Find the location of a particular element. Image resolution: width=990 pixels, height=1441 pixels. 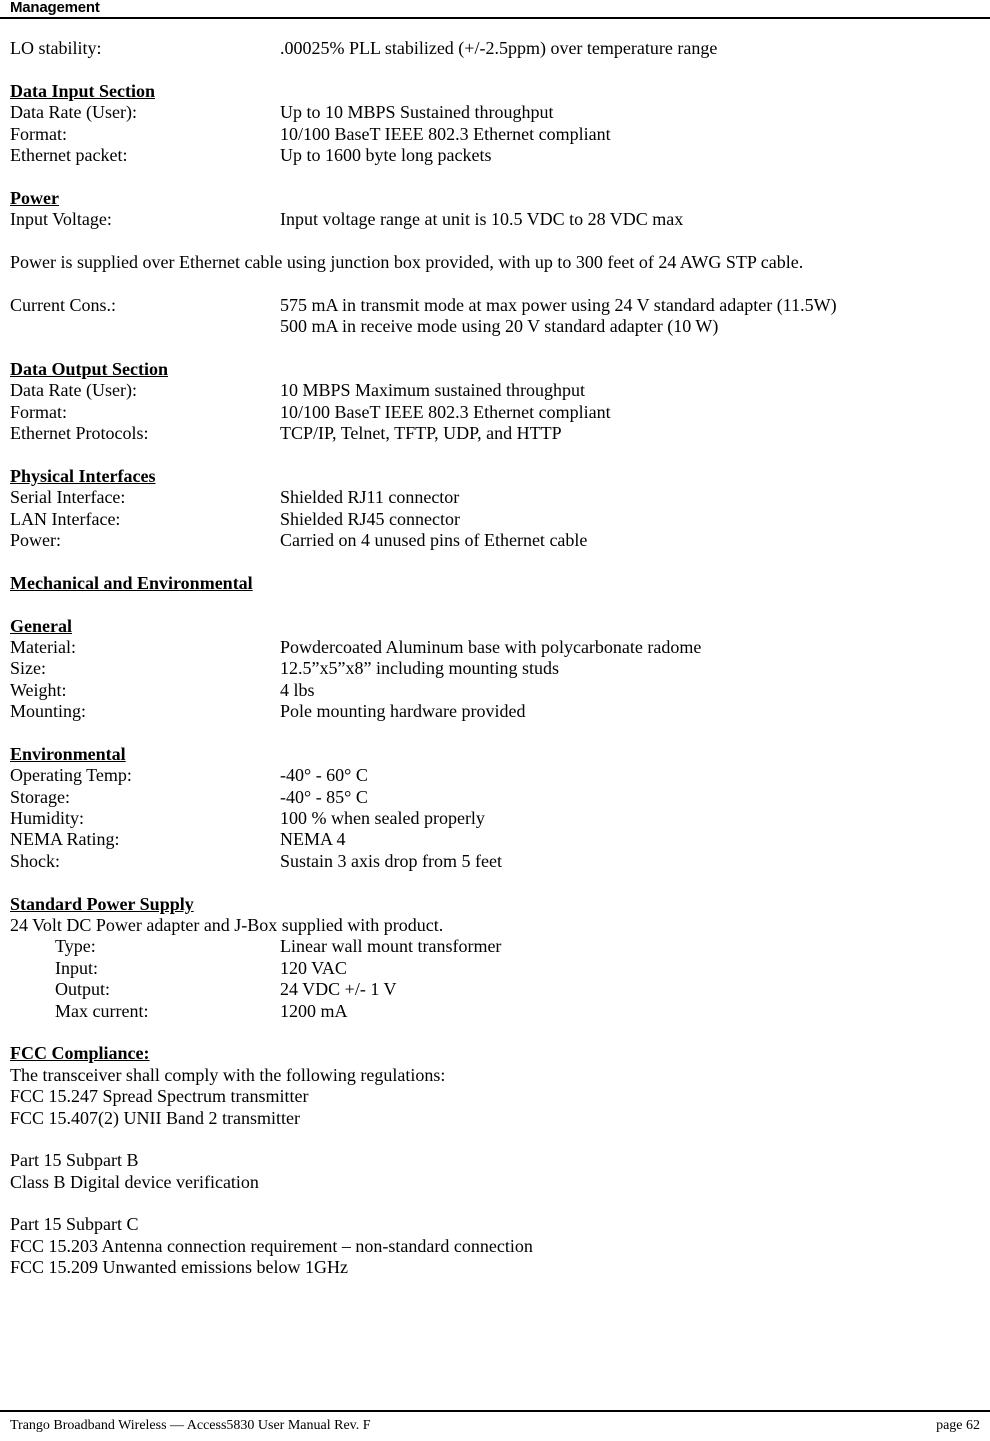

spec-label: LAN Interface: is located at coordinates (65, 518).